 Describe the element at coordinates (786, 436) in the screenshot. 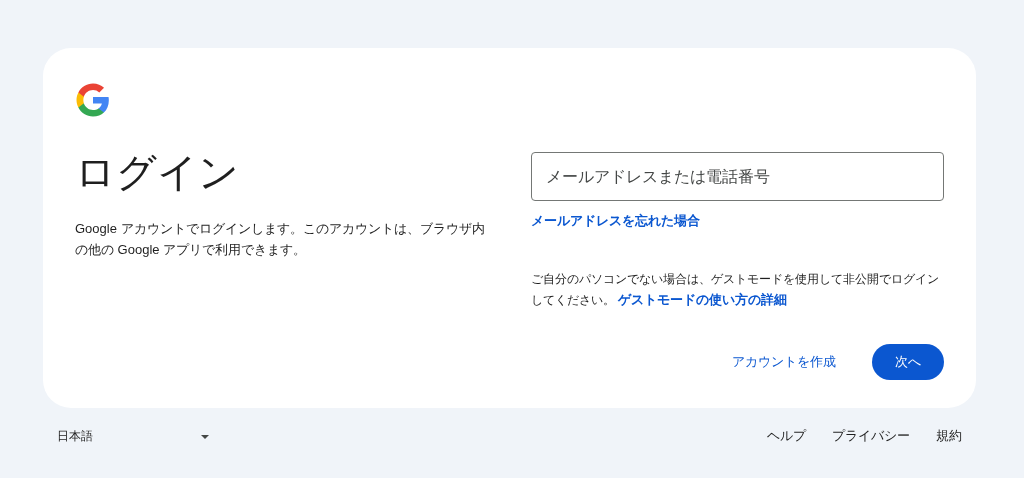

I see `footer-link: ヘルプ` at that location.